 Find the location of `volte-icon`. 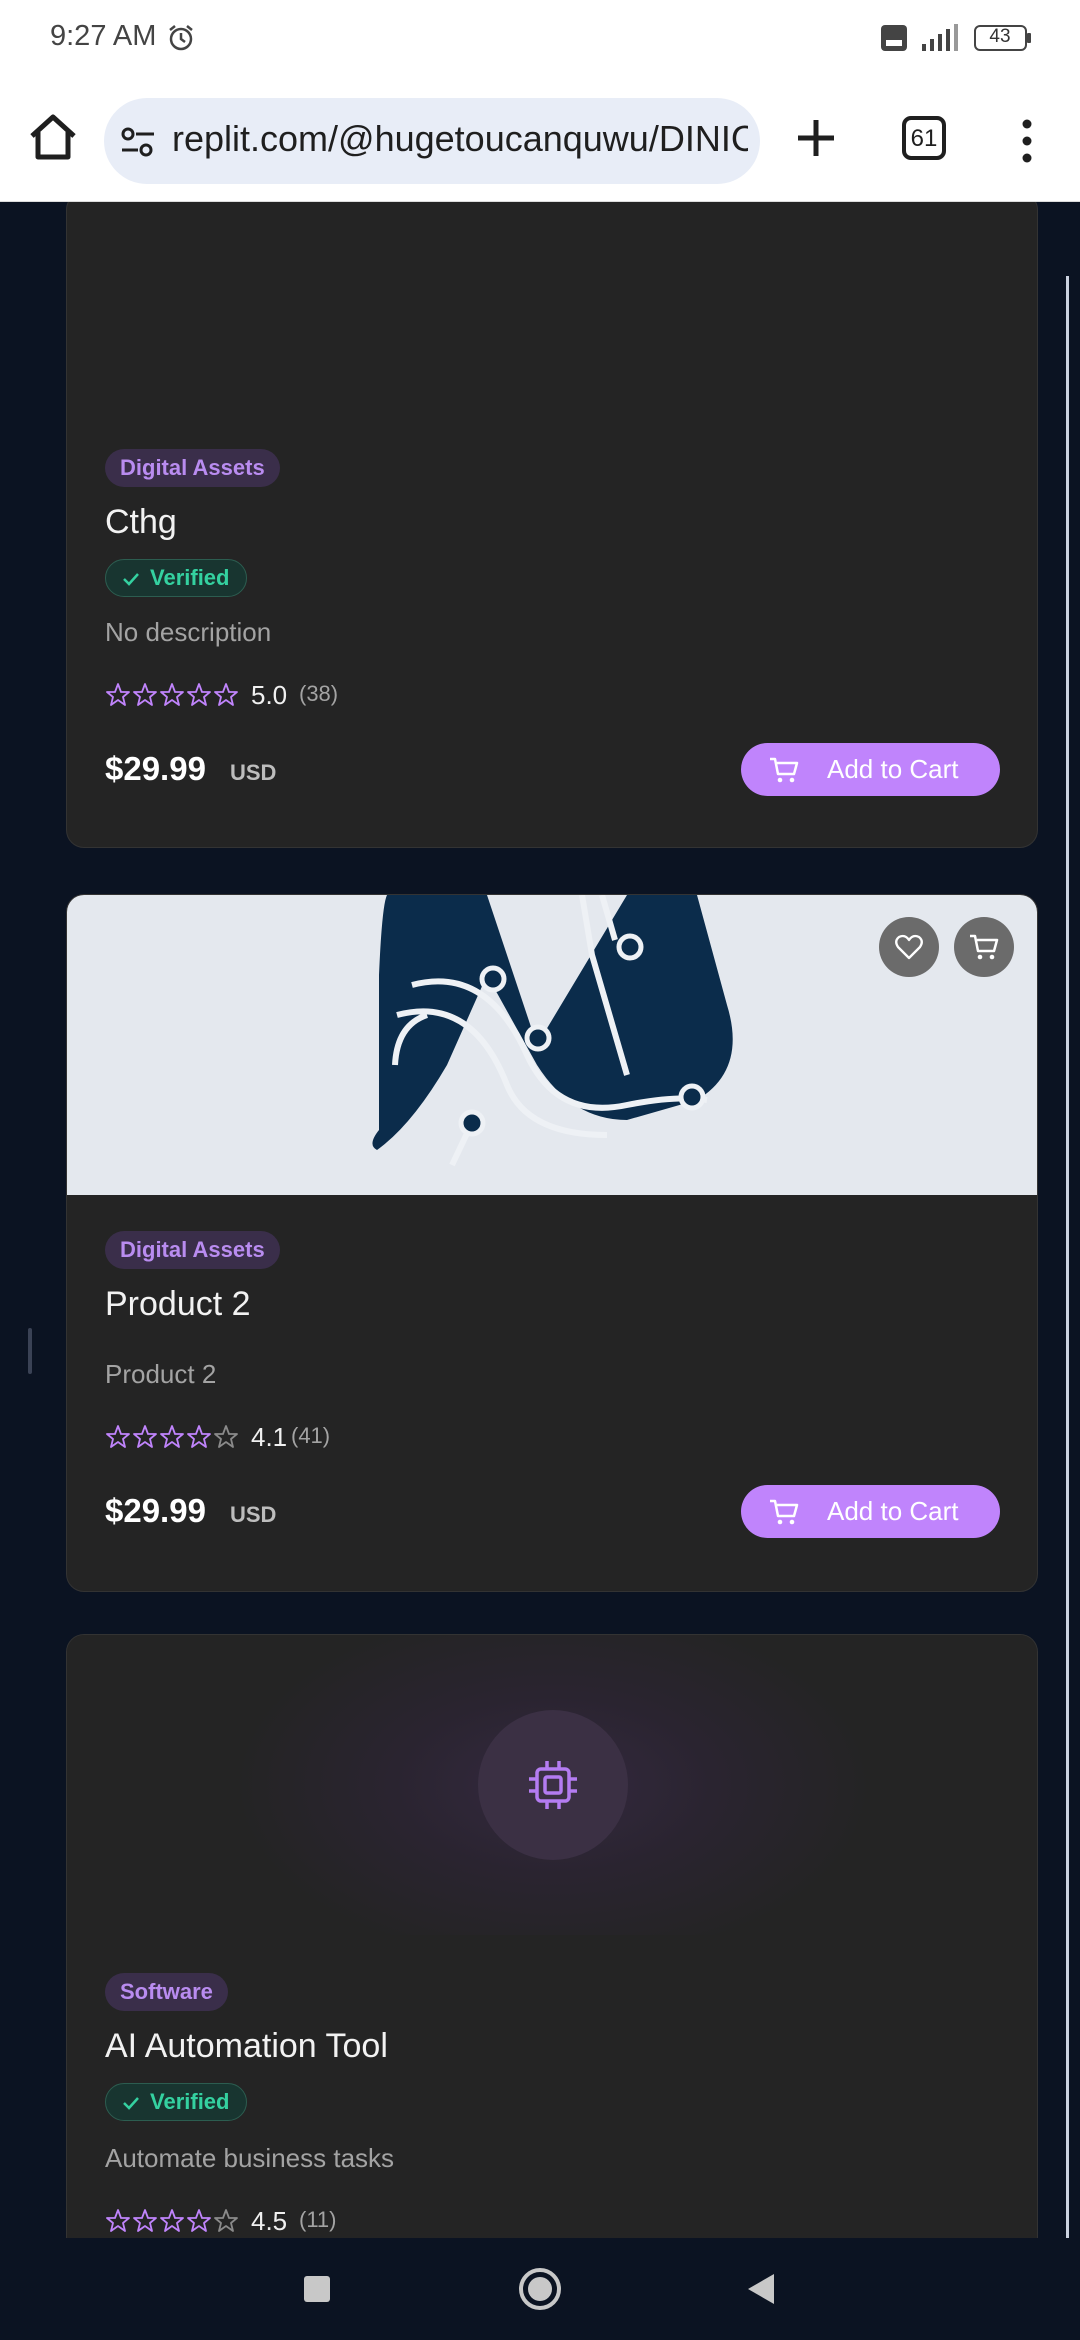

volte-icon is located at coordinates (894, 38).